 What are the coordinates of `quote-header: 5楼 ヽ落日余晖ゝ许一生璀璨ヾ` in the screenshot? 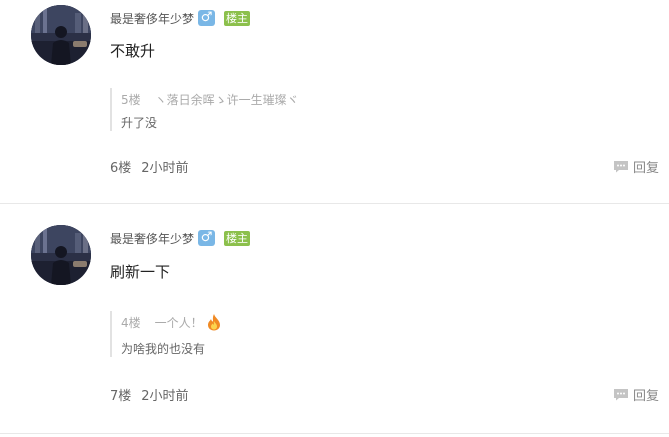 It's located at (210, 99).